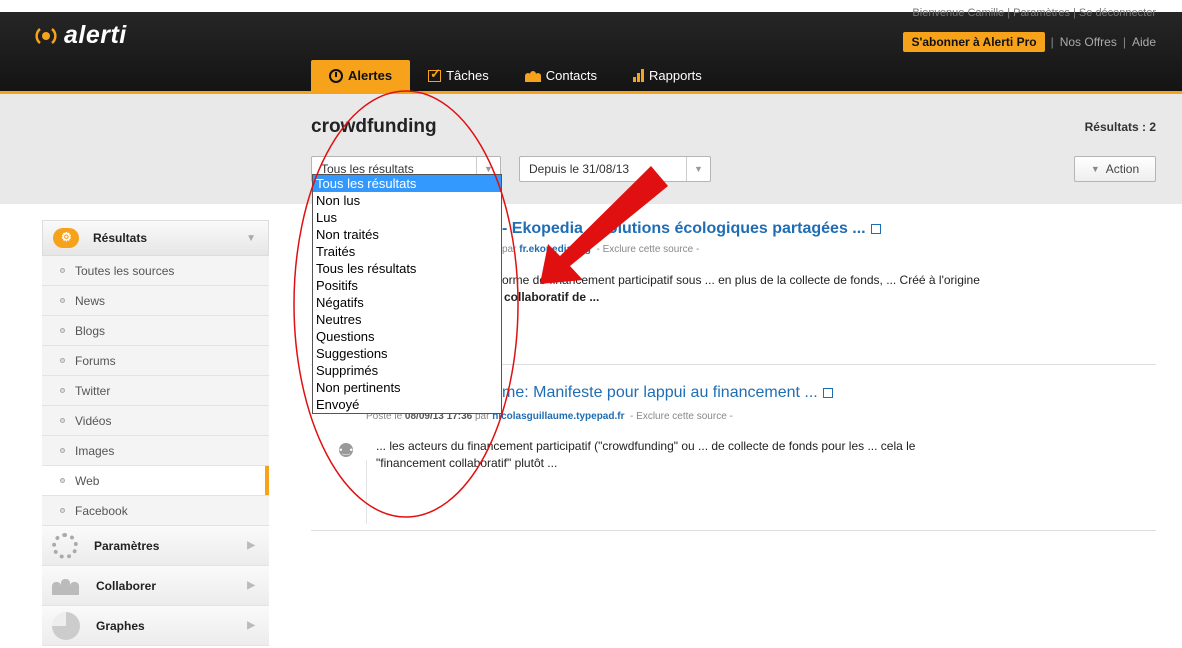 The image size is (1182, 648). Describe the element at coordinates (407, 285) in the screenshot. I see `dropdown-option: Positifs` at that location.